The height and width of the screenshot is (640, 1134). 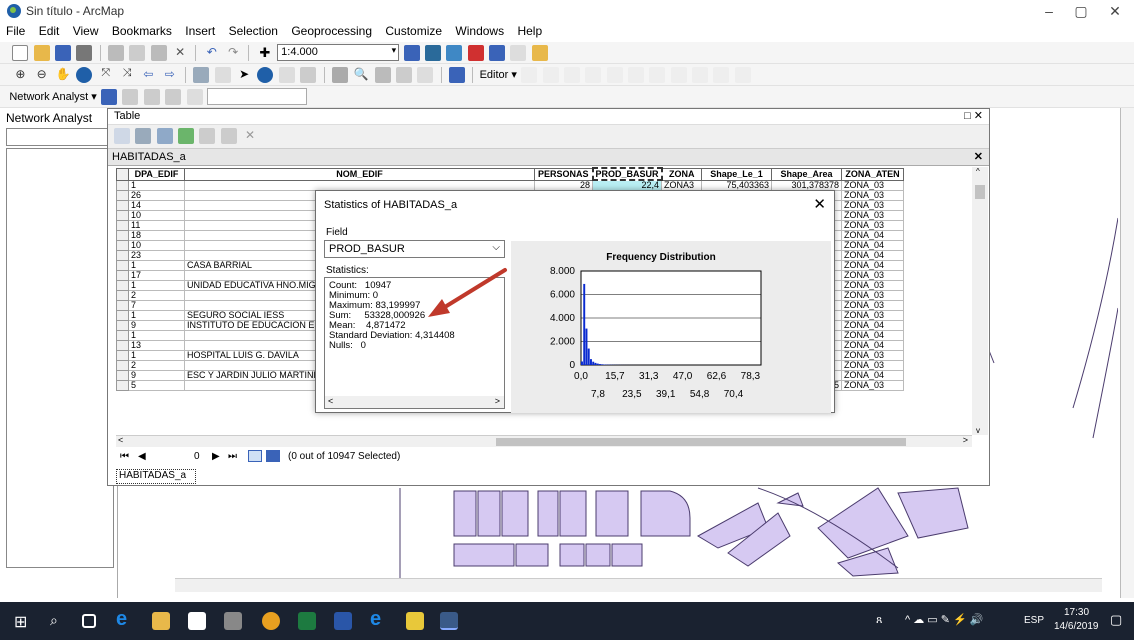 I want to click on table-bottom-tab: HABITADAS_a, so click(x=156, y=476).